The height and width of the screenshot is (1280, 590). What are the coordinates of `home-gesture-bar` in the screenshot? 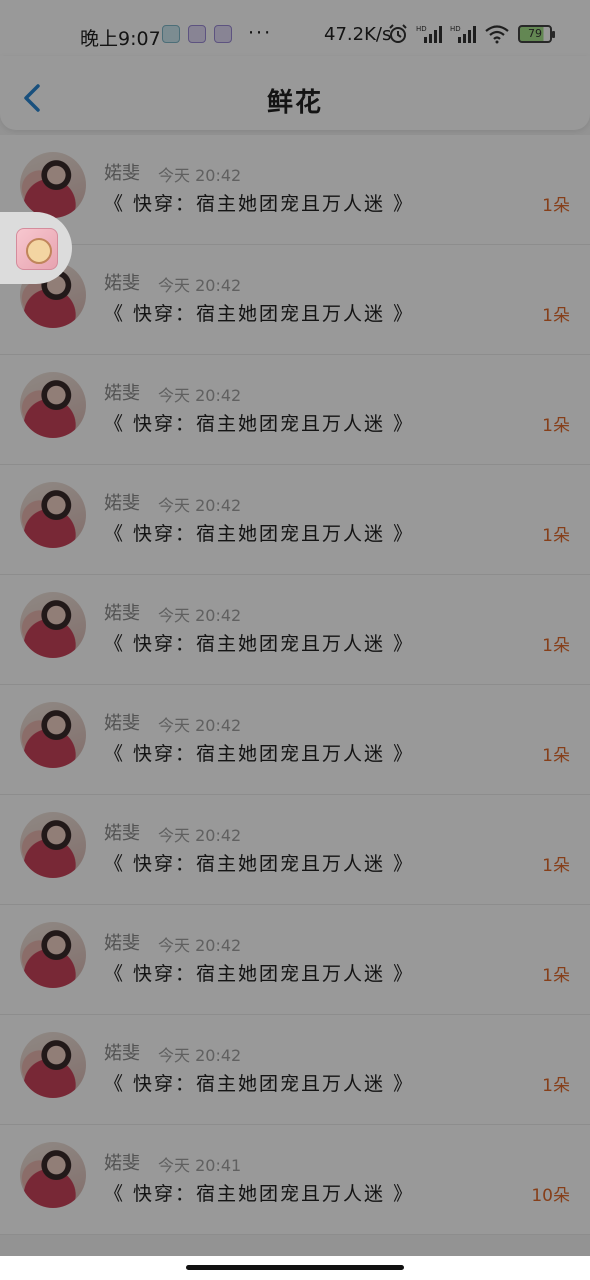 It's located at (295, 1267).